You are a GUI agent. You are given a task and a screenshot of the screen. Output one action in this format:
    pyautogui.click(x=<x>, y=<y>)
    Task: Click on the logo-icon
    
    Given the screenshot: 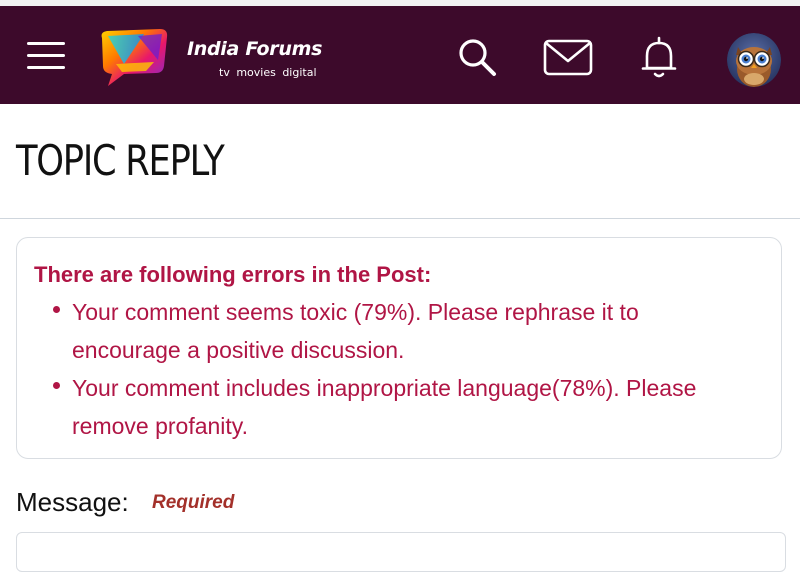 What is the action you would take?
    pyautogui.click(x=134, y=57)
    